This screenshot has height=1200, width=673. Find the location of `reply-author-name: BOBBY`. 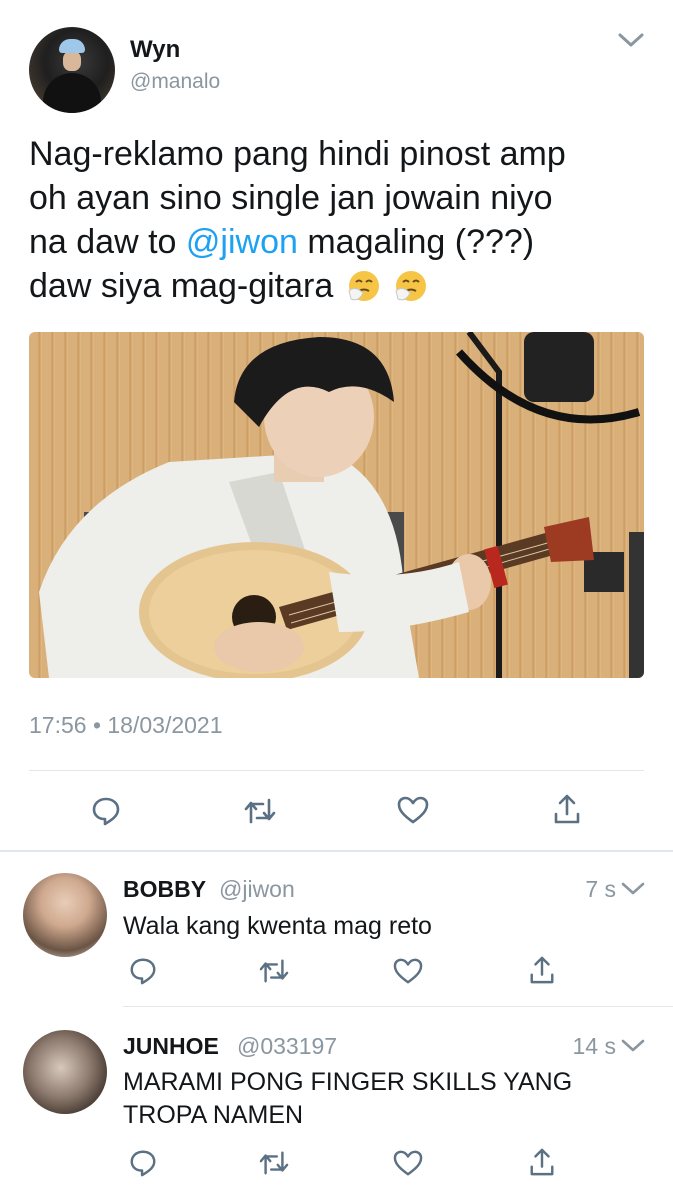

reply-author-name: BOBBY is located at coordinates (164, 889).